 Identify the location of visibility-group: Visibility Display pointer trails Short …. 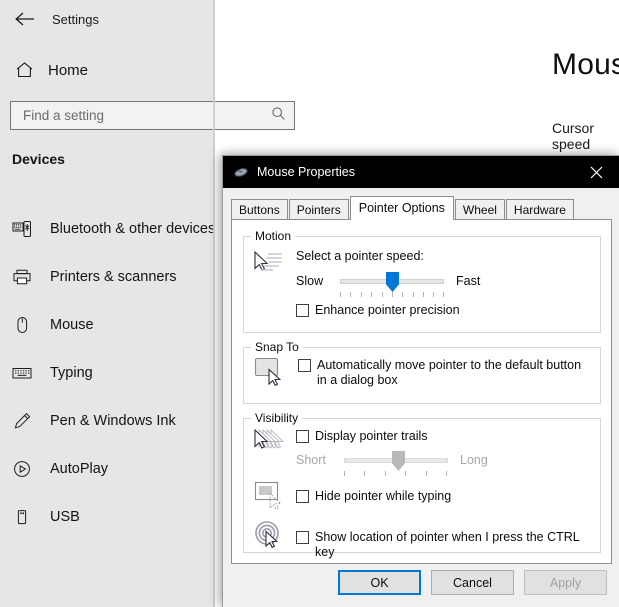
(422, 485).